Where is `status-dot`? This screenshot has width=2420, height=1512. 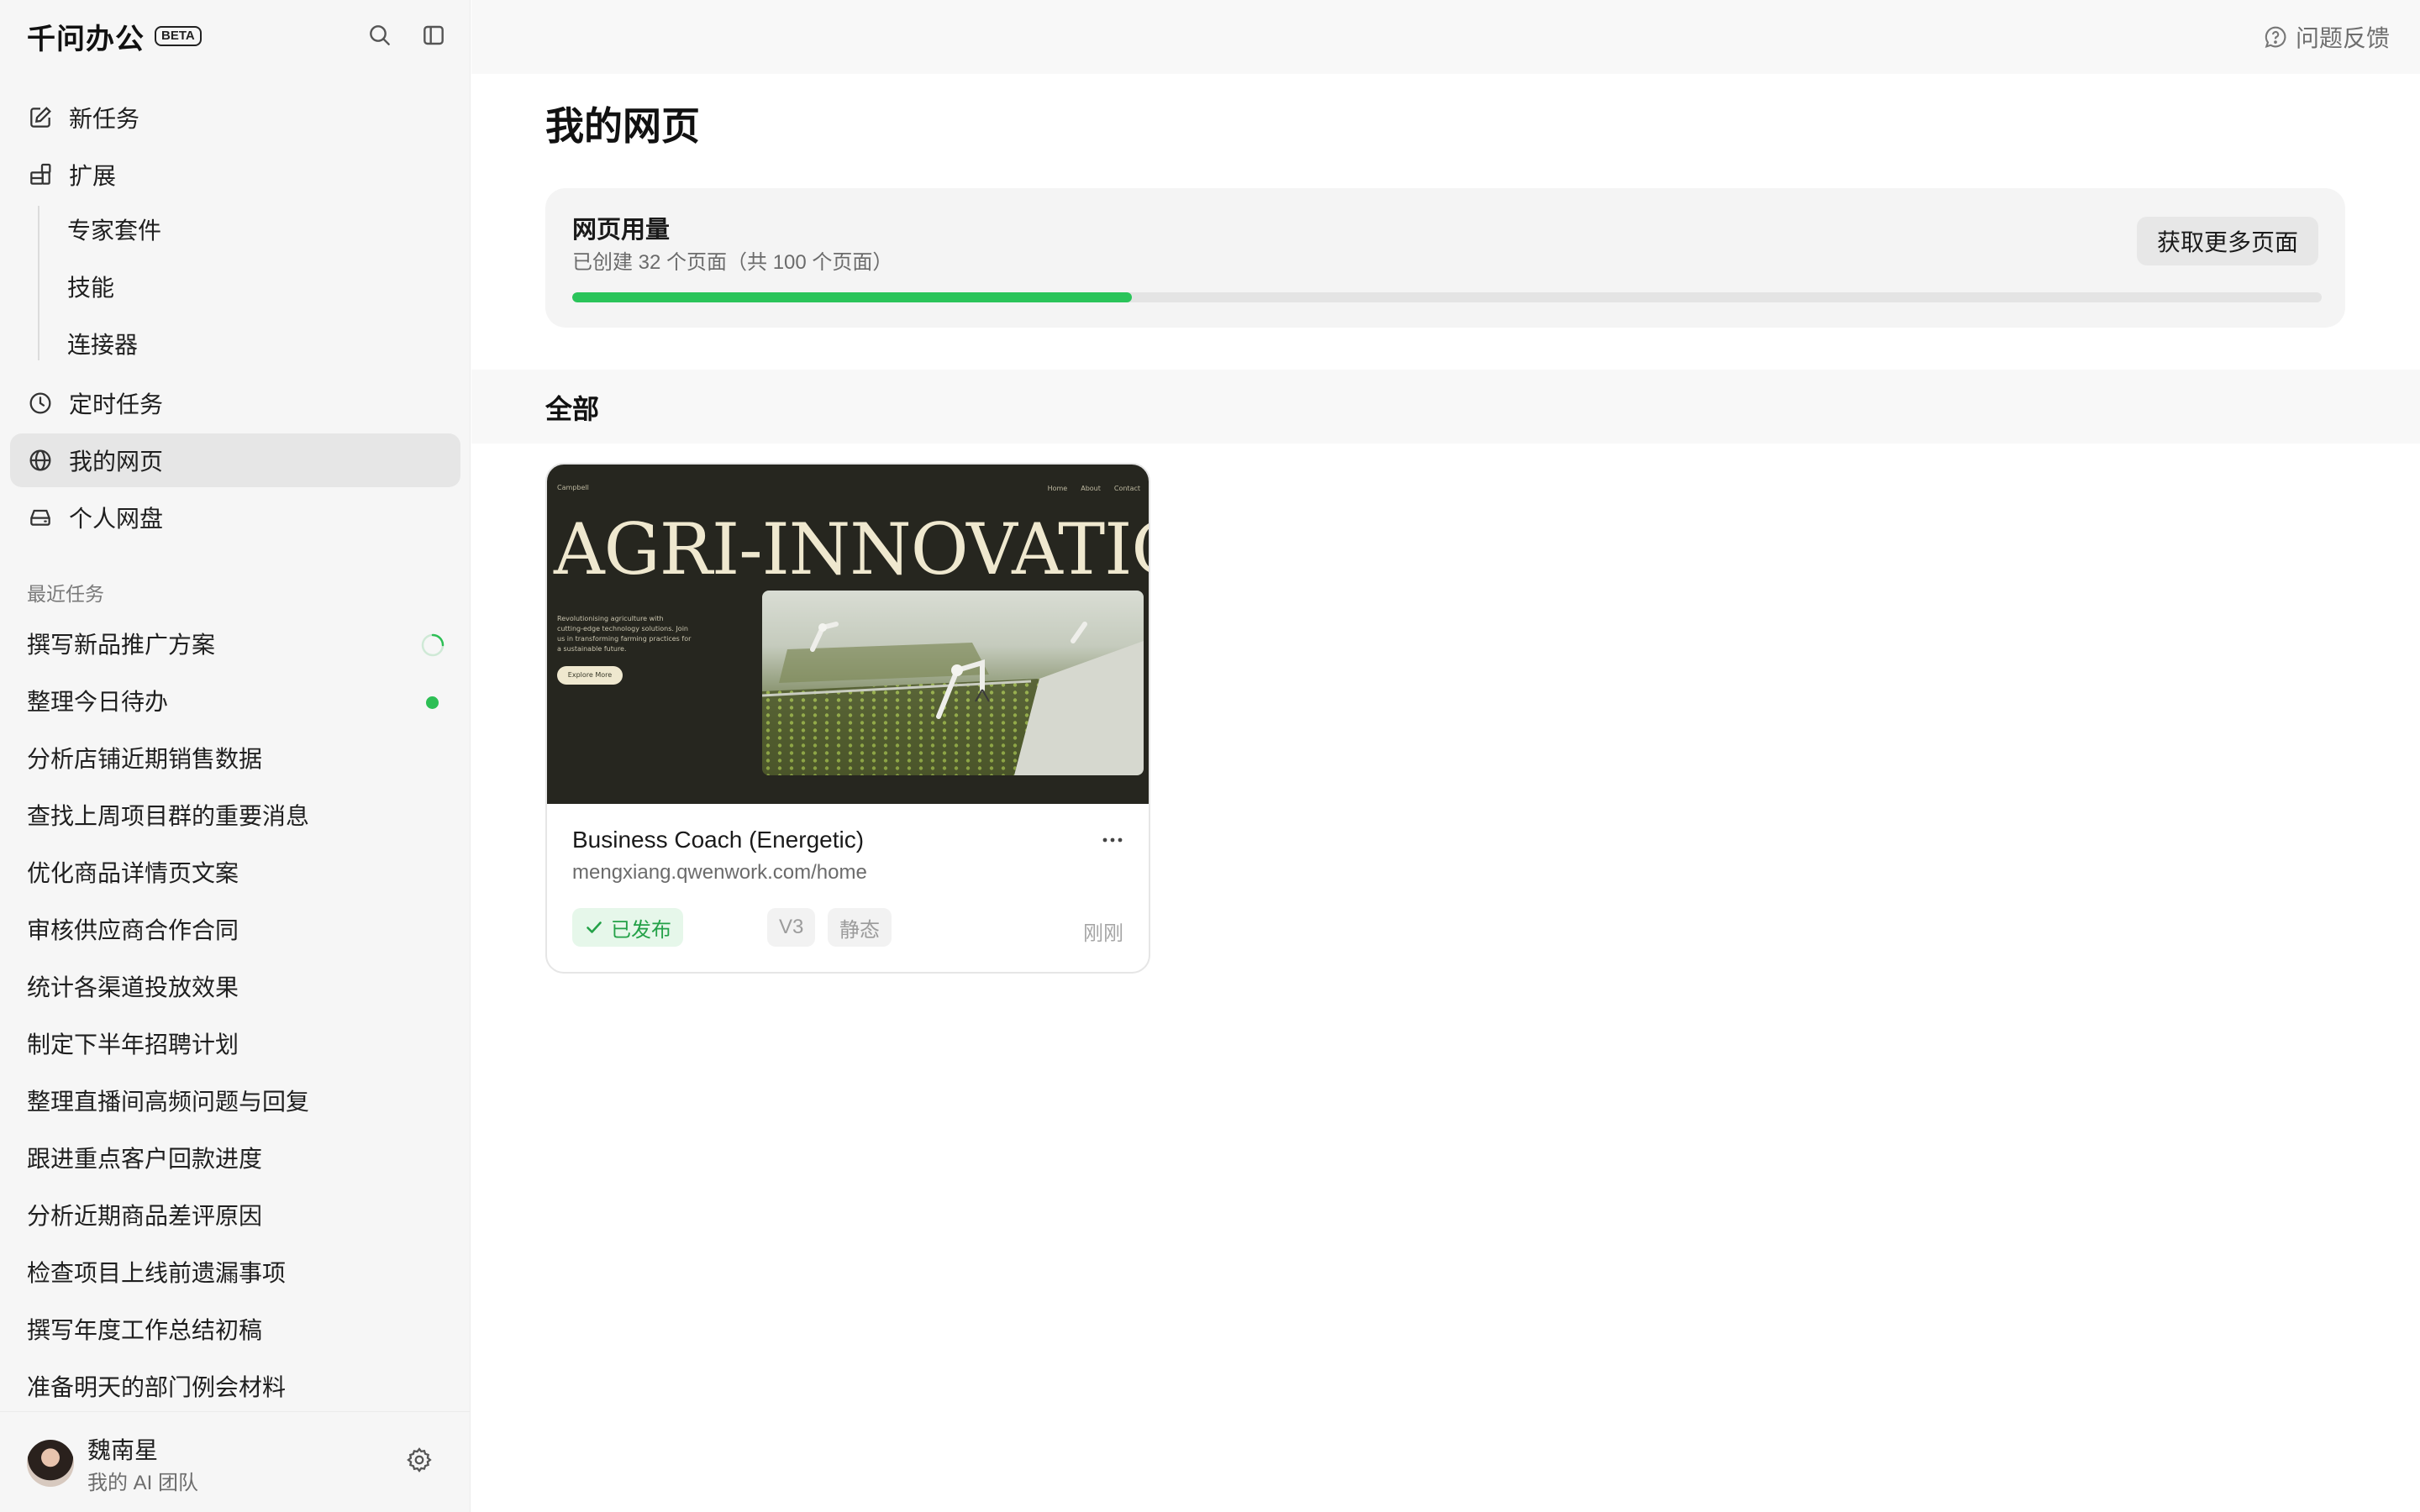 status-dot is located at coordinates (433, 702).